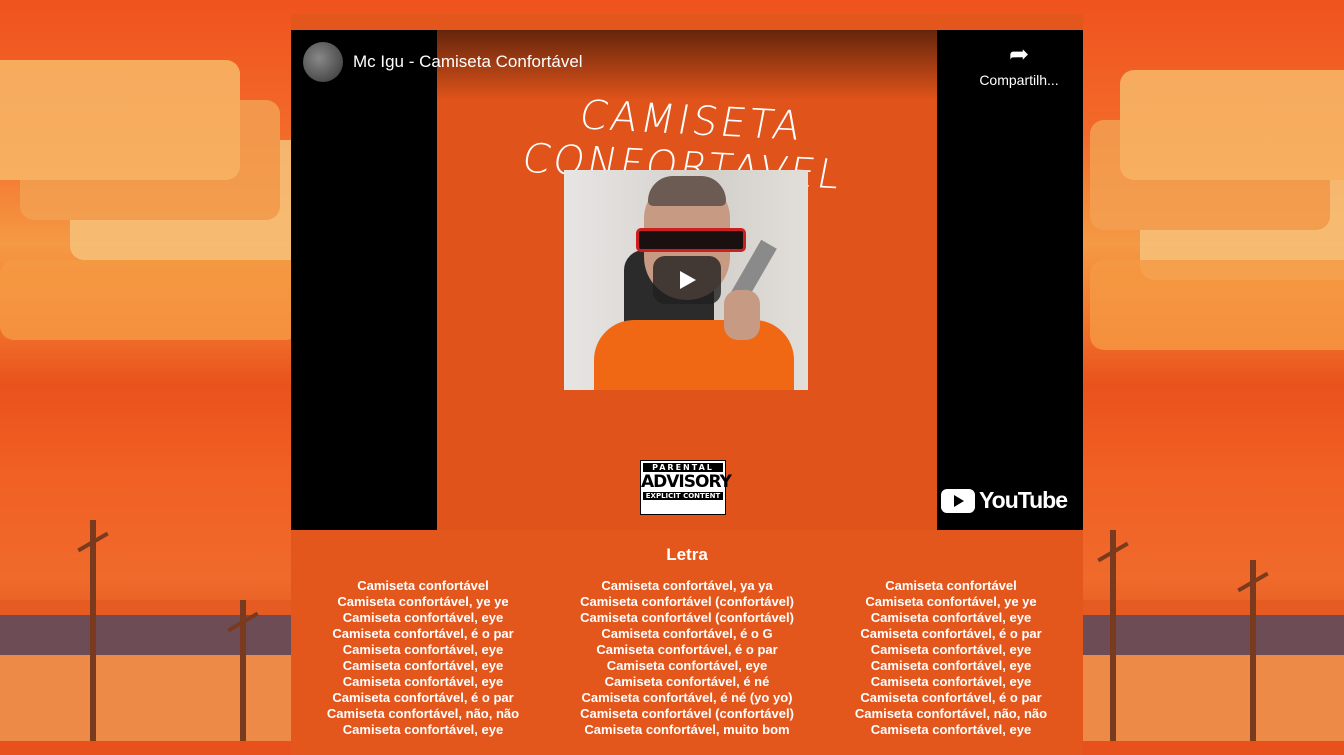  What do you see at coordinates (687, 681) in the screenshot?
I see `lyric-line: Camiseta confortável, é né` at bounding box center [687, 681].